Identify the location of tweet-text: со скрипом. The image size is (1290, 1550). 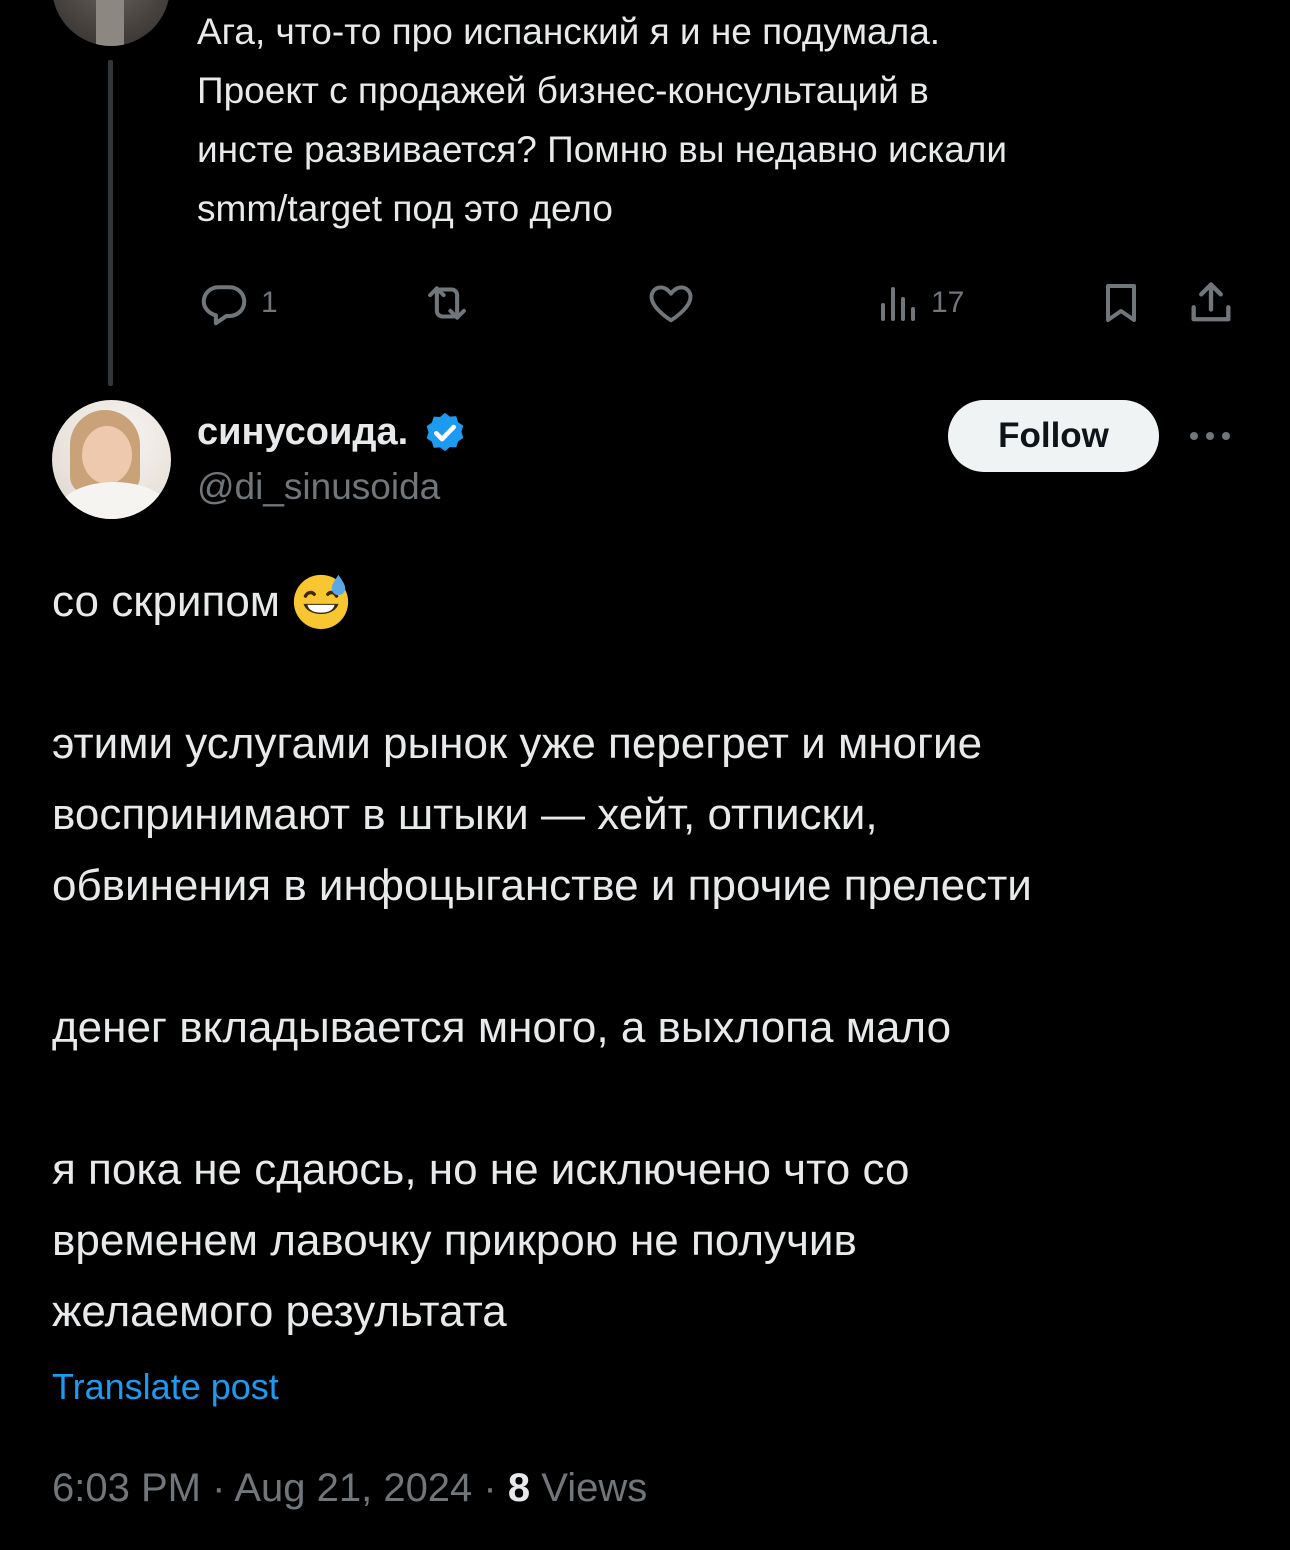
(166, 601).